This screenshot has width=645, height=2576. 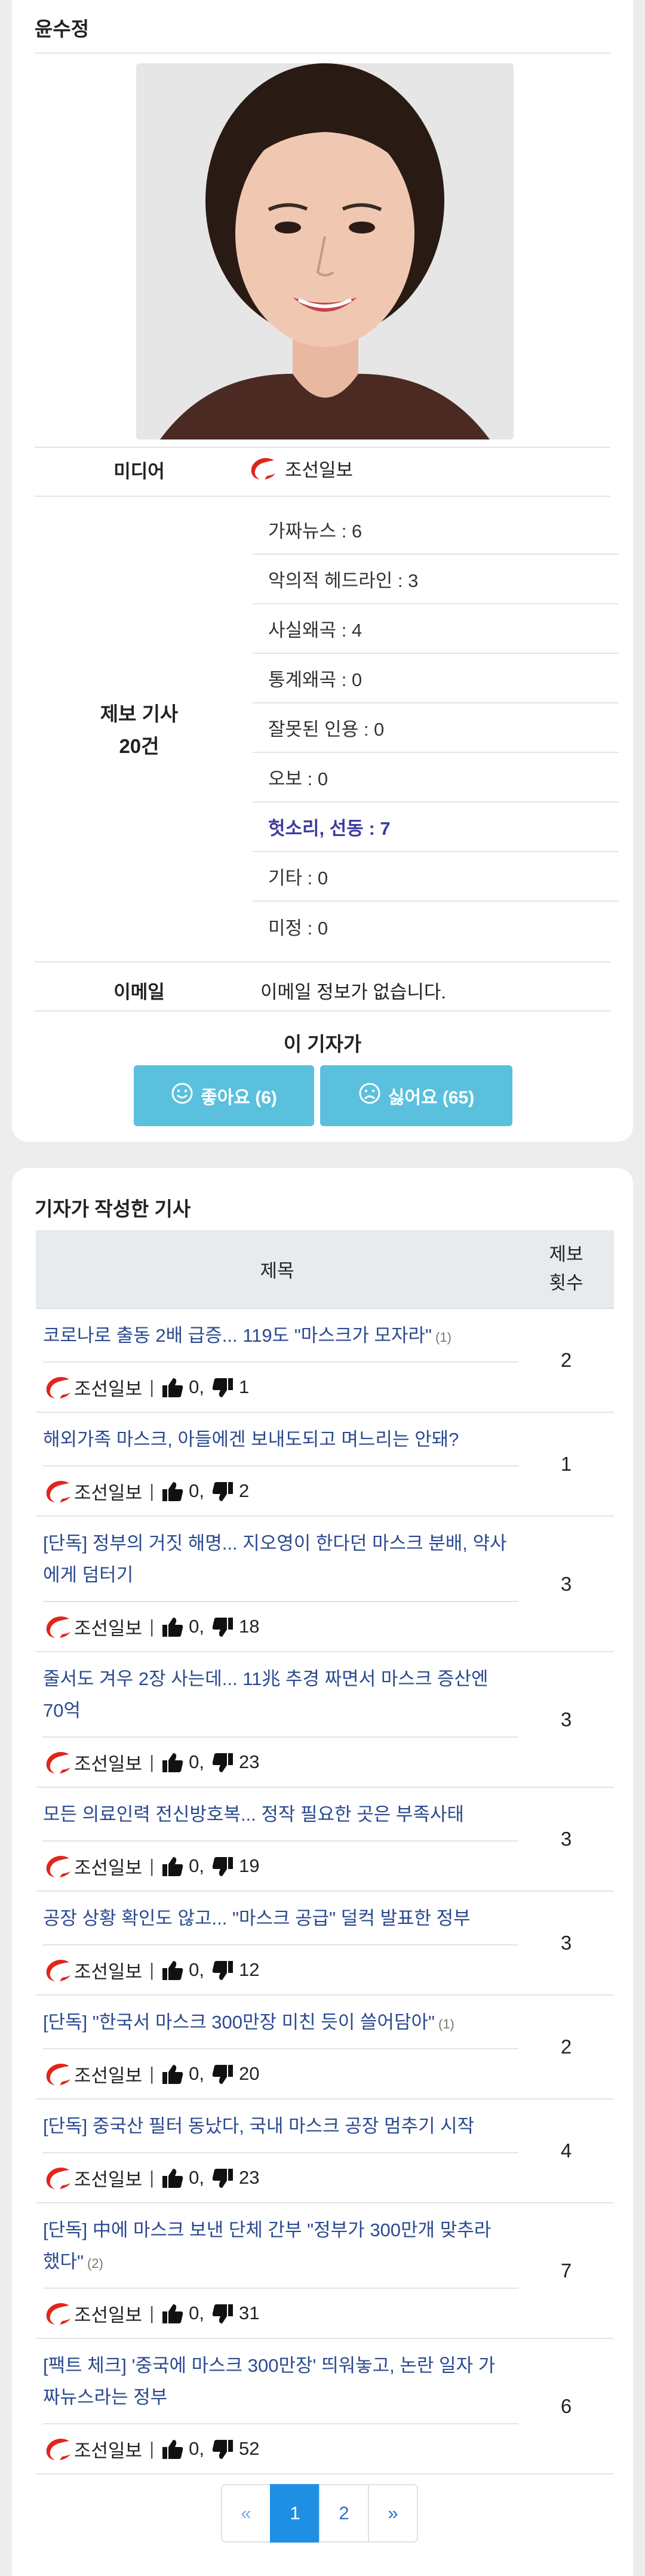 I want to click on dislike-count: 19, so click(x=249, y=1865).